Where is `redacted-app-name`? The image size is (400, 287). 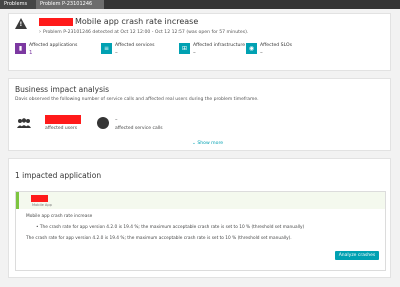
redacted-app-name is located at coordinates (56, 22).